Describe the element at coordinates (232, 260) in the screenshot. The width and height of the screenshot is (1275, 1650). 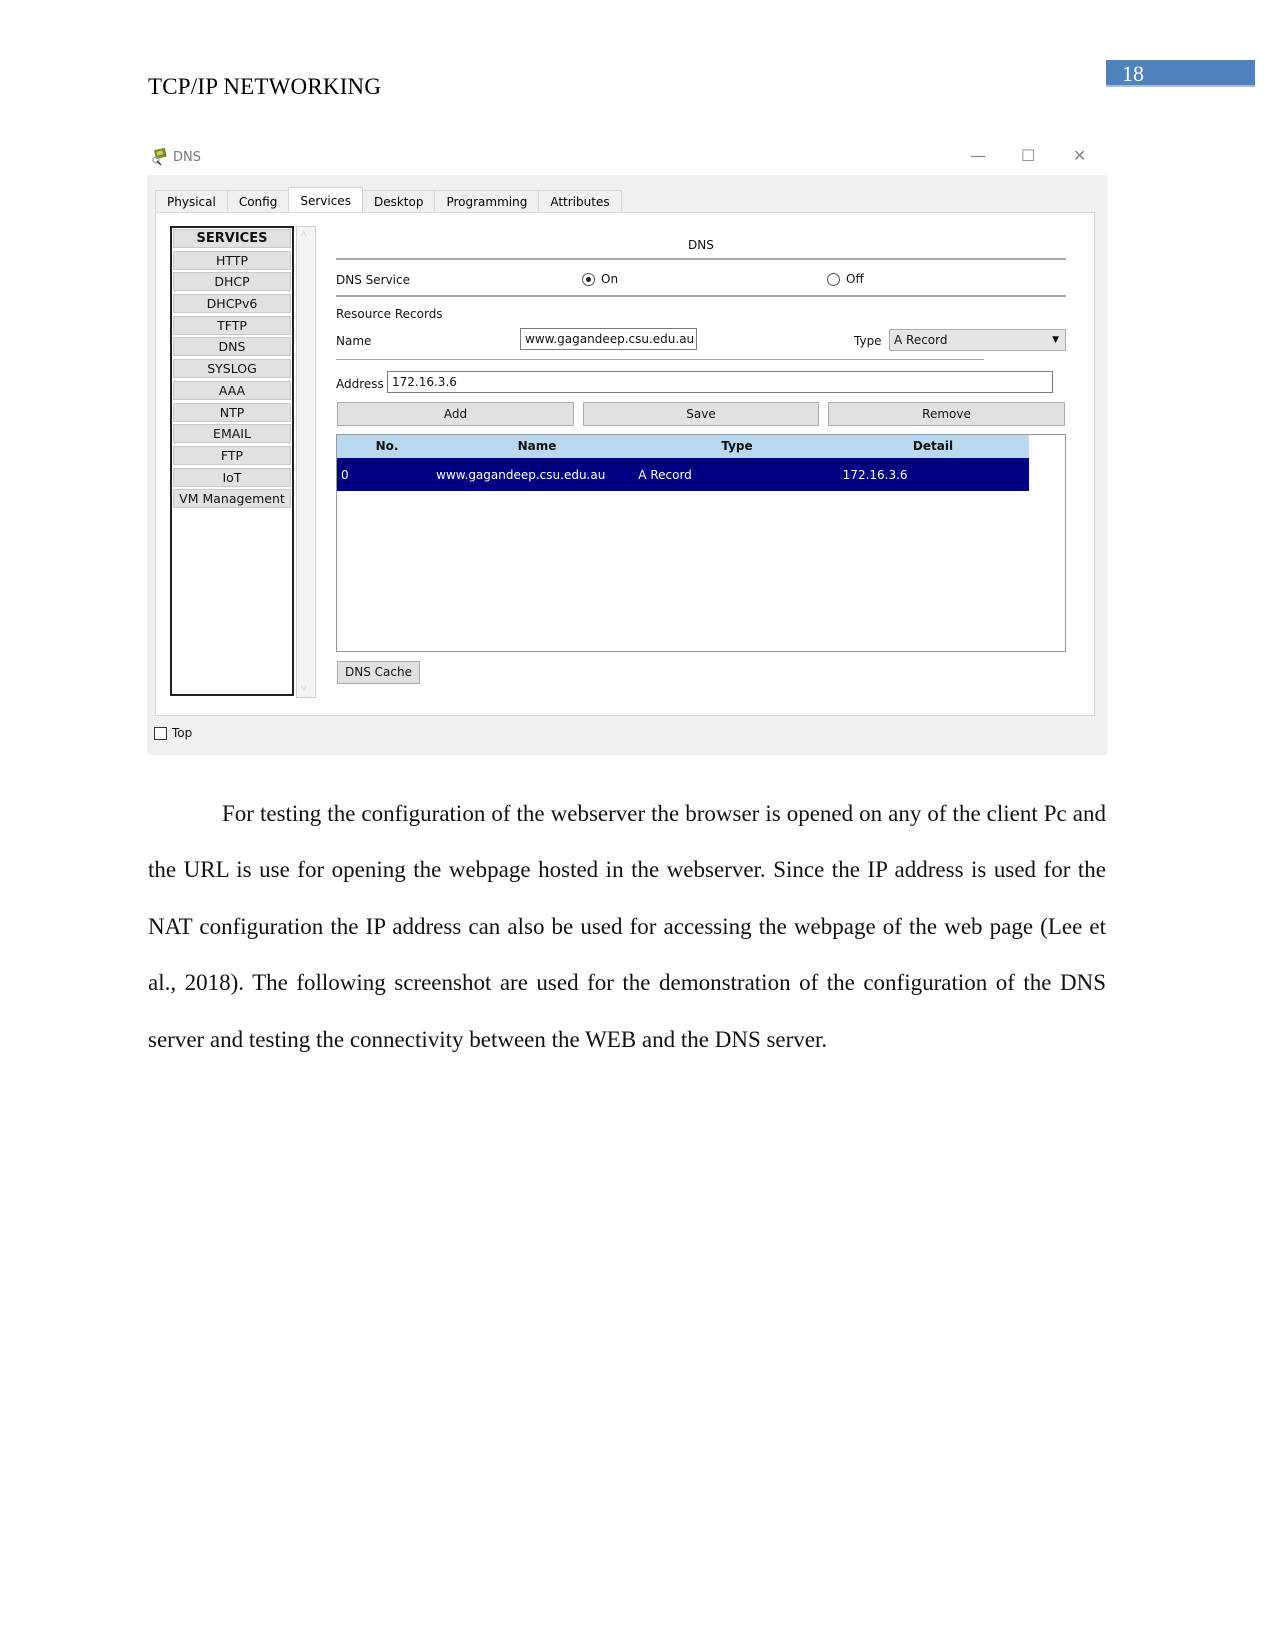
I see `service-item-http: HTTP` at that location.